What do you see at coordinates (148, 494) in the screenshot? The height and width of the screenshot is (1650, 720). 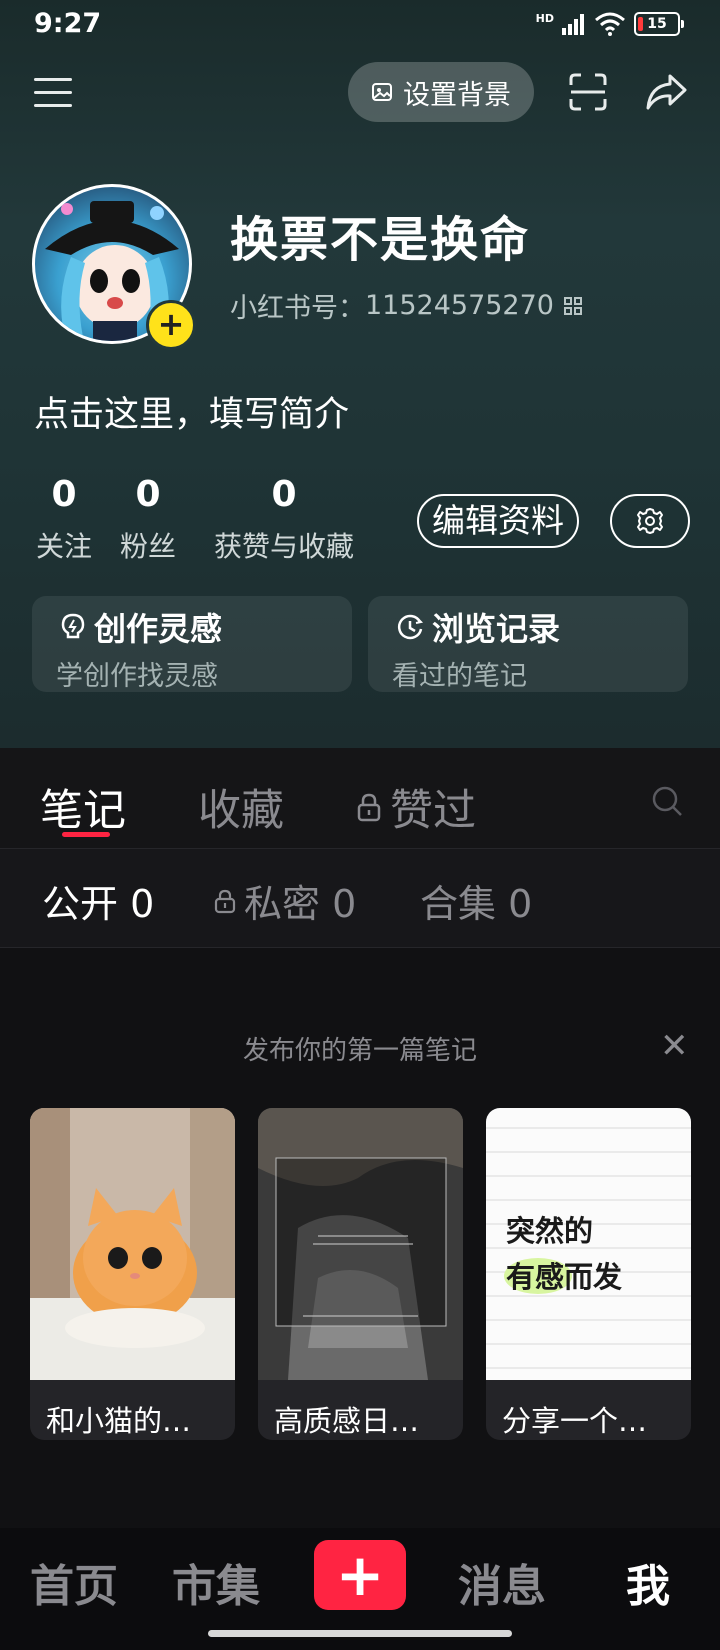 I see `followers-count: 0` at bounding box center [148, 494].